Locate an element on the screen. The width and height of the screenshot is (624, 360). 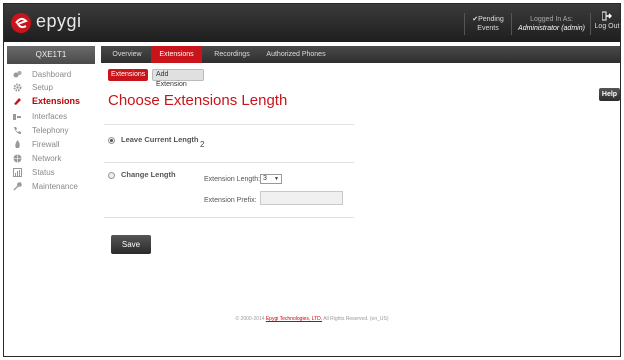
sidebar-item-interfaces: Interfaces is located at coordinates (53, 116).